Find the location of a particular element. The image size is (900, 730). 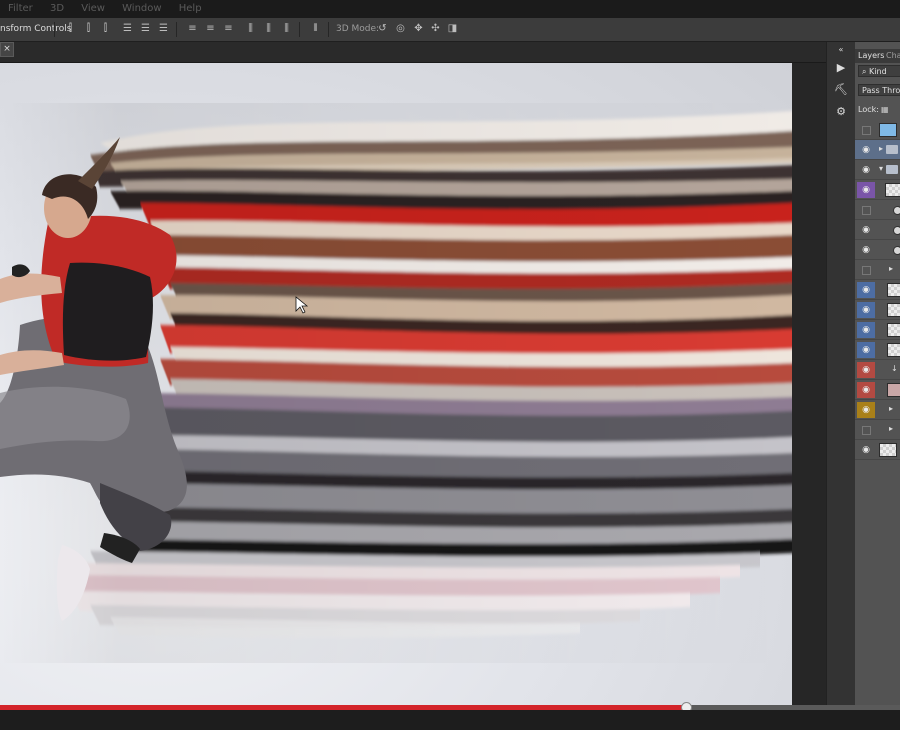

menu-bar: Filter 3D View Window Help is located at coordinates (450, 9).